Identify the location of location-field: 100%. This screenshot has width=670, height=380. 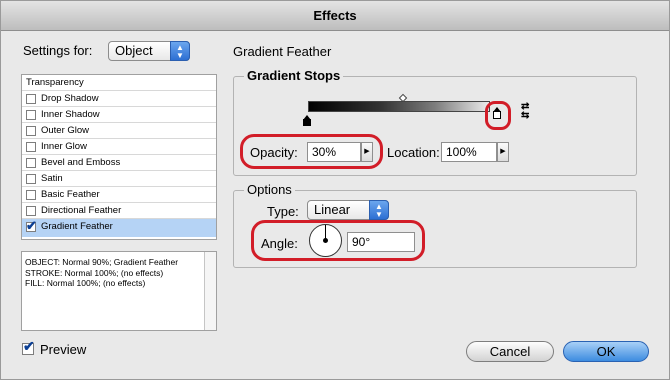
(469, 152).